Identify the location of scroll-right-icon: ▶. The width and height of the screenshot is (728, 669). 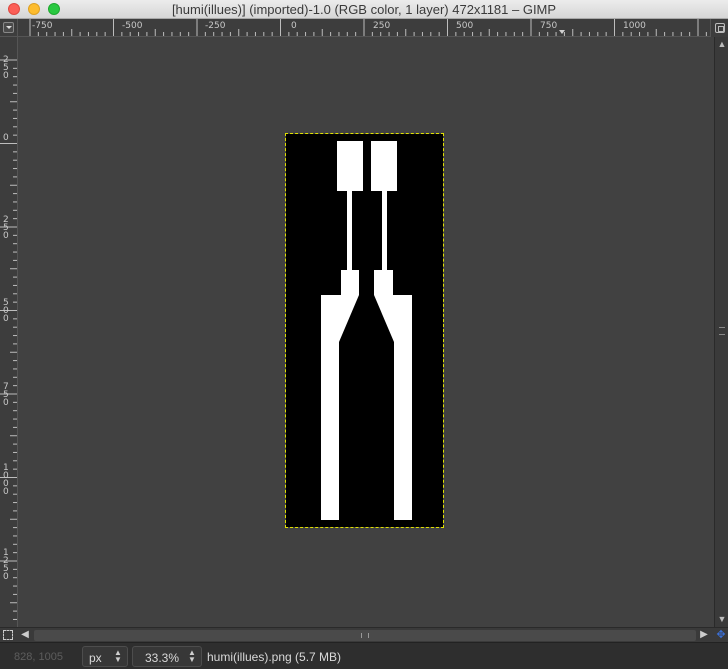
(704, 635).